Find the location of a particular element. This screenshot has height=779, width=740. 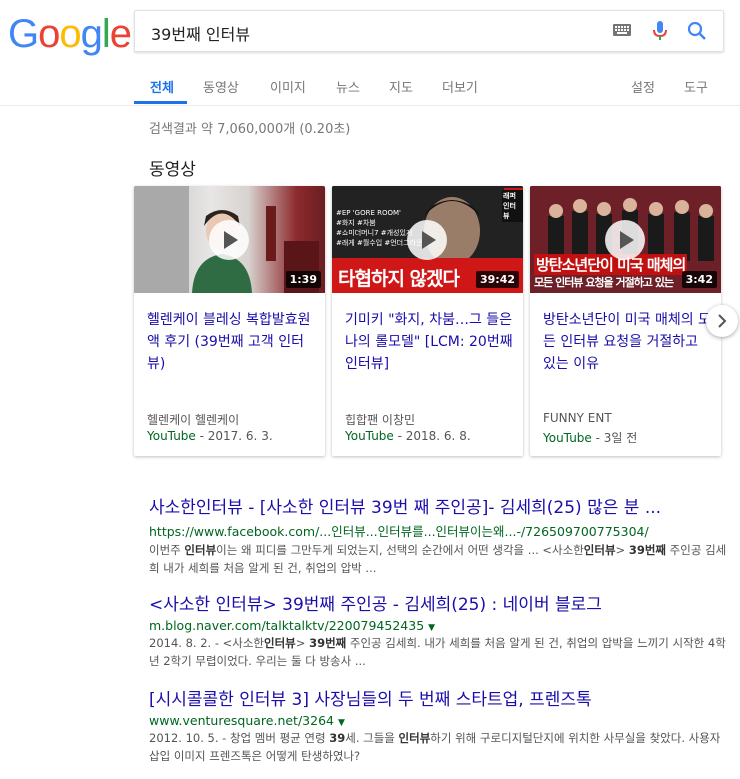

tab-all: 전체 is located at coordinates (162, 86).